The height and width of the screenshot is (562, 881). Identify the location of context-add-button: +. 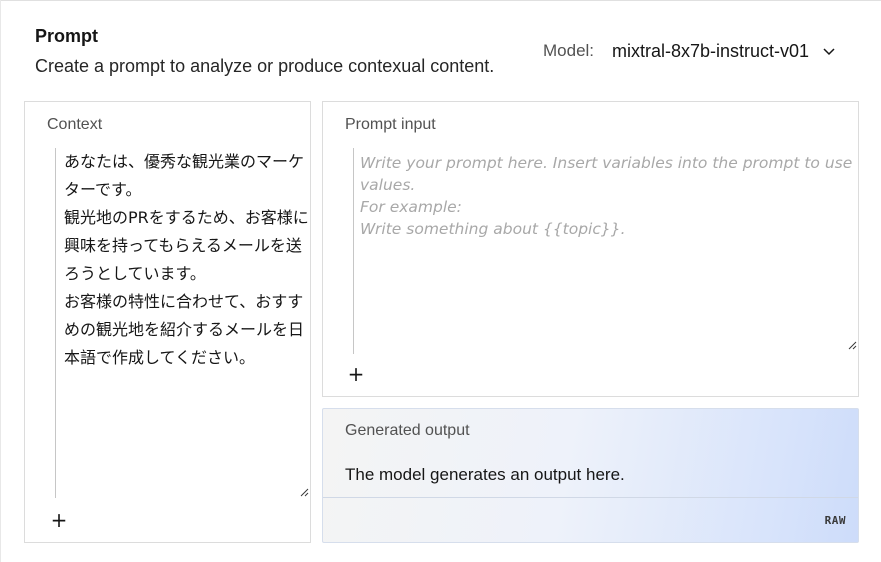
(59, 520).